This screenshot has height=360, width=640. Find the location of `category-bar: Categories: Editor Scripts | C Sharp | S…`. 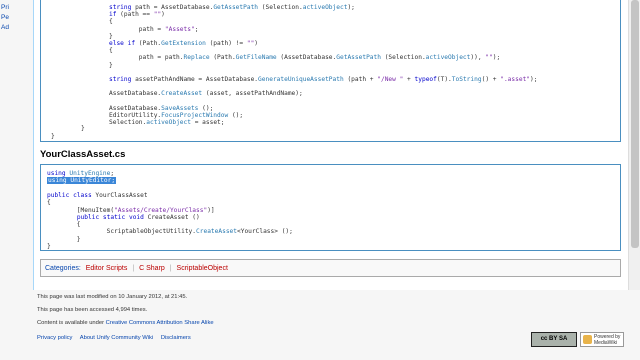

category-bar: Categories: Editor Scripts | C Sharp | S… is located at coordinates (330, 268).